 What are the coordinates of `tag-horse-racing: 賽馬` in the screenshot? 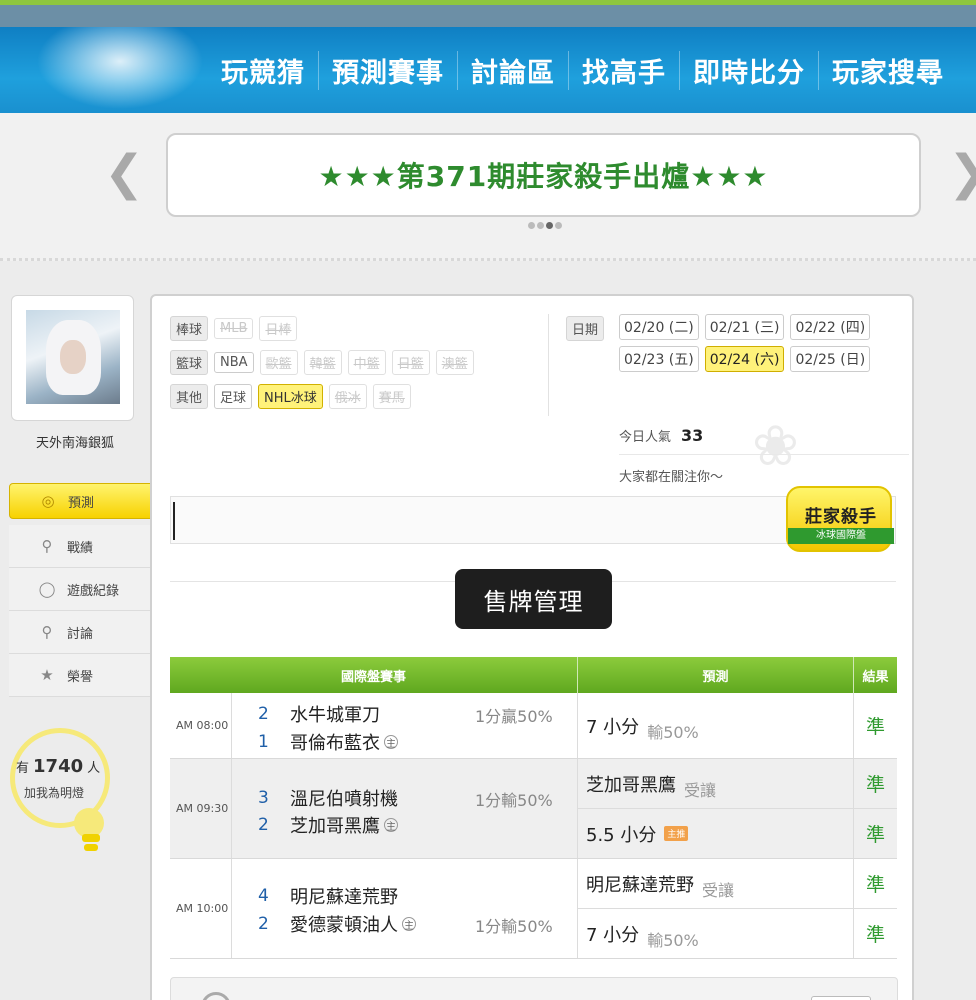 It's located at (391, 396).